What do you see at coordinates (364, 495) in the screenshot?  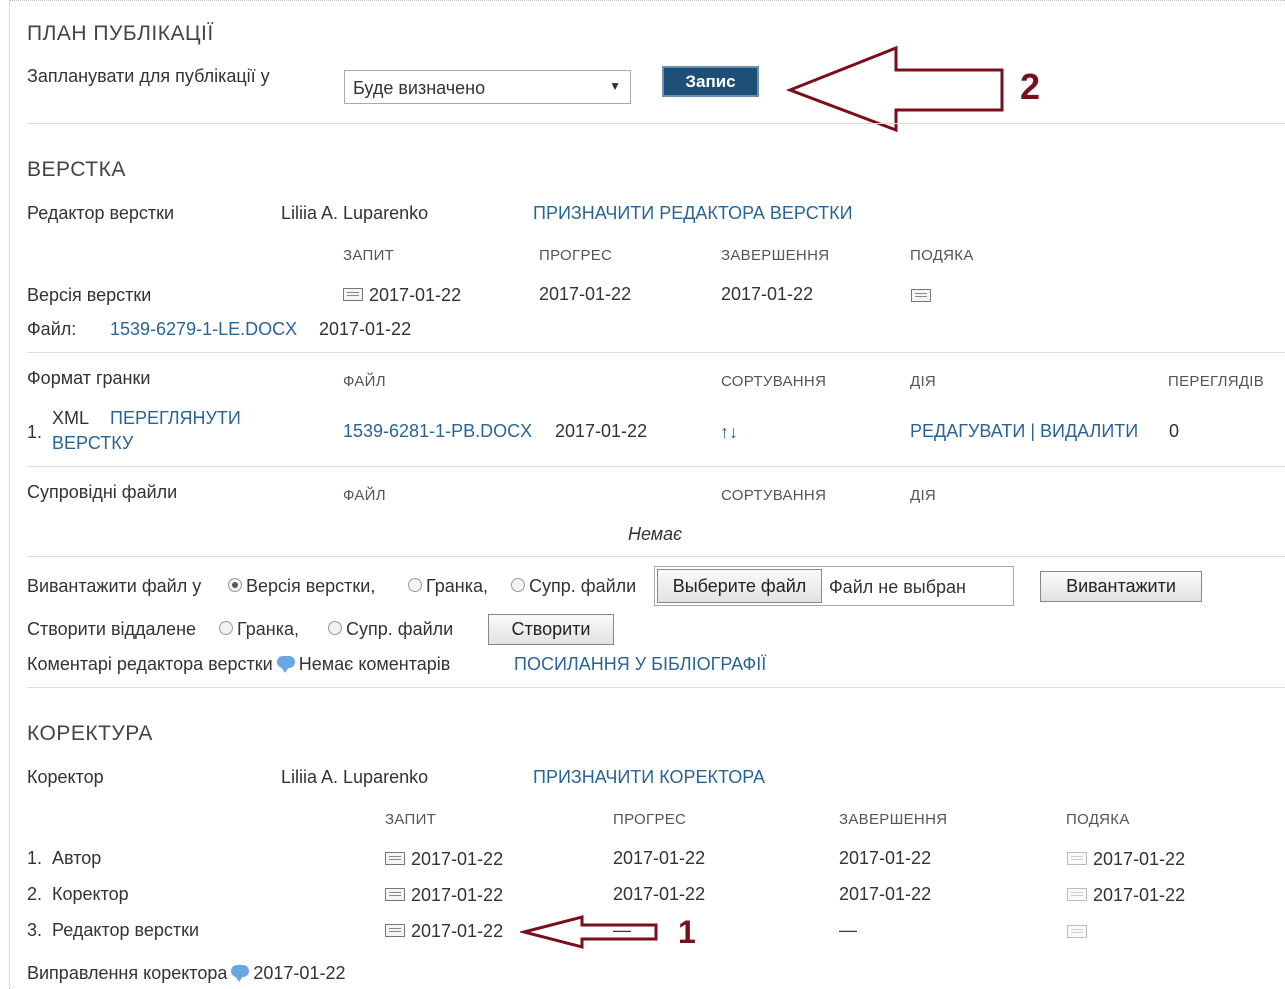 I see `supp-col-file: ФАЙЛ` at bounding box center [364, 495].